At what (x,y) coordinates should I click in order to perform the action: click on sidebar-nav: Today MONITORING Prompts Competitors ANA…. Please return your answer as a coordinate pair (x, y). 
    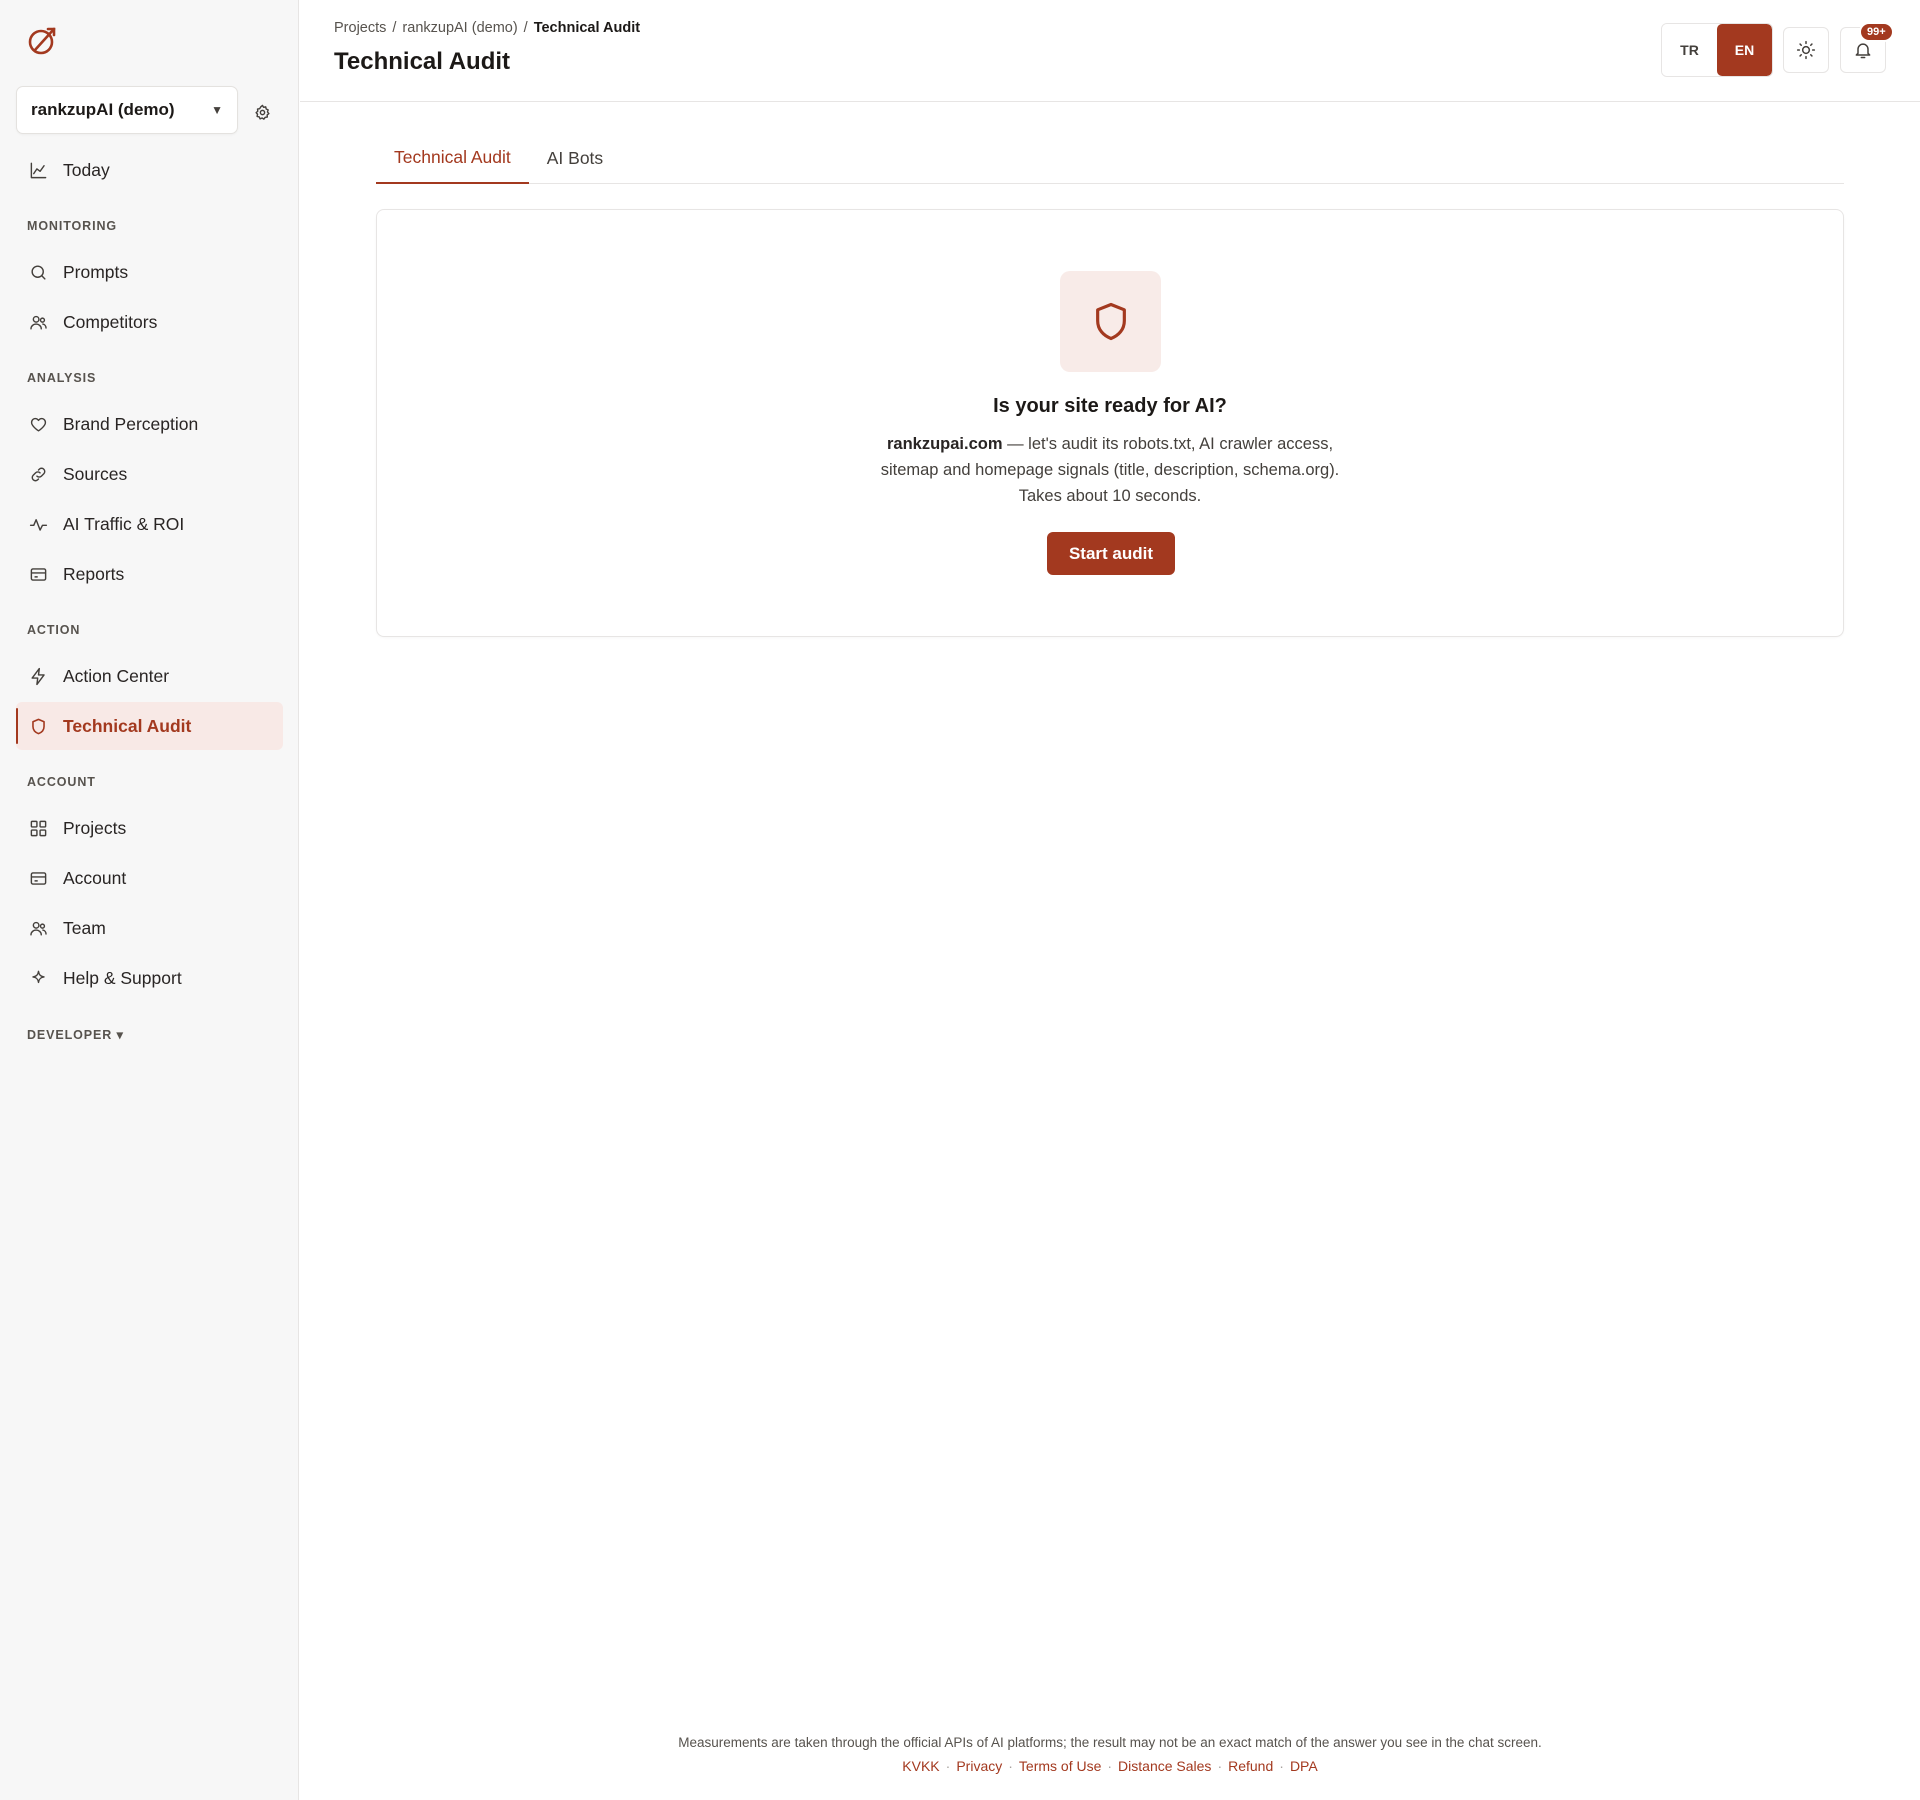
    Looking at the image, I should click on (149, 601).